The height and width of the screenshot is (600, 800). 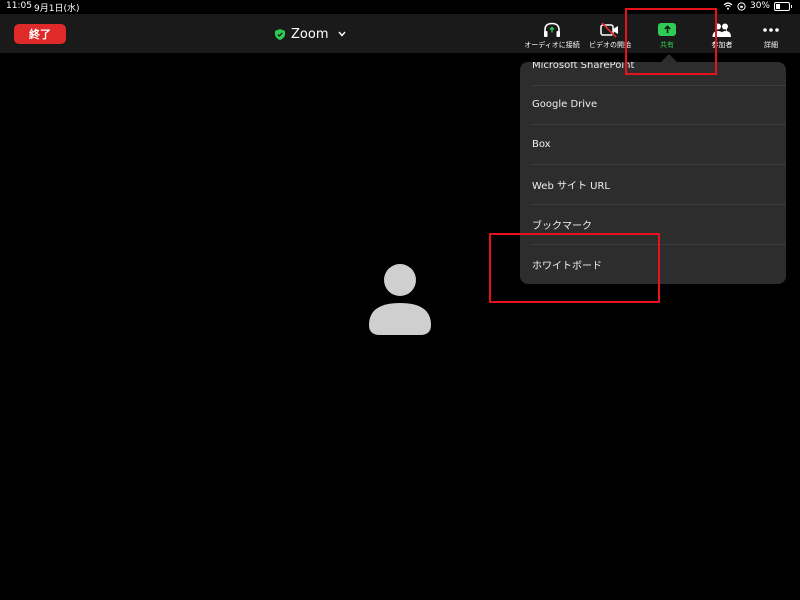 What do you see at coordinates (726, 31) in the screenshot?
I see `participants-count: 1` at bounding box center [726, 31].